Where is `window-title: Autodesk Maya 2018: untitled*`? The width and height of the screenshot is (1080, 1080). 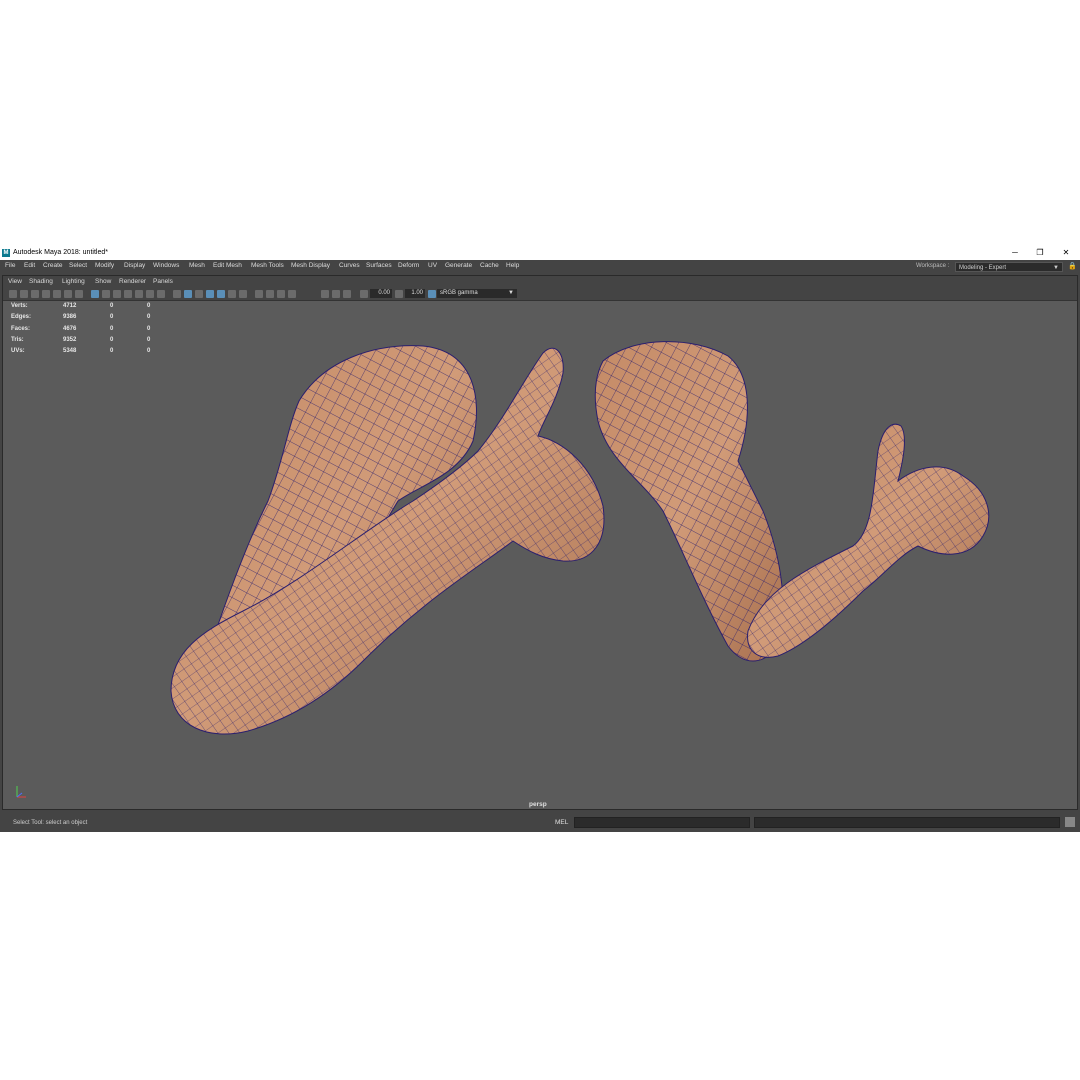
window-title: Autodesk Maya 2018: untitled* is located at coordinates (60, 252).